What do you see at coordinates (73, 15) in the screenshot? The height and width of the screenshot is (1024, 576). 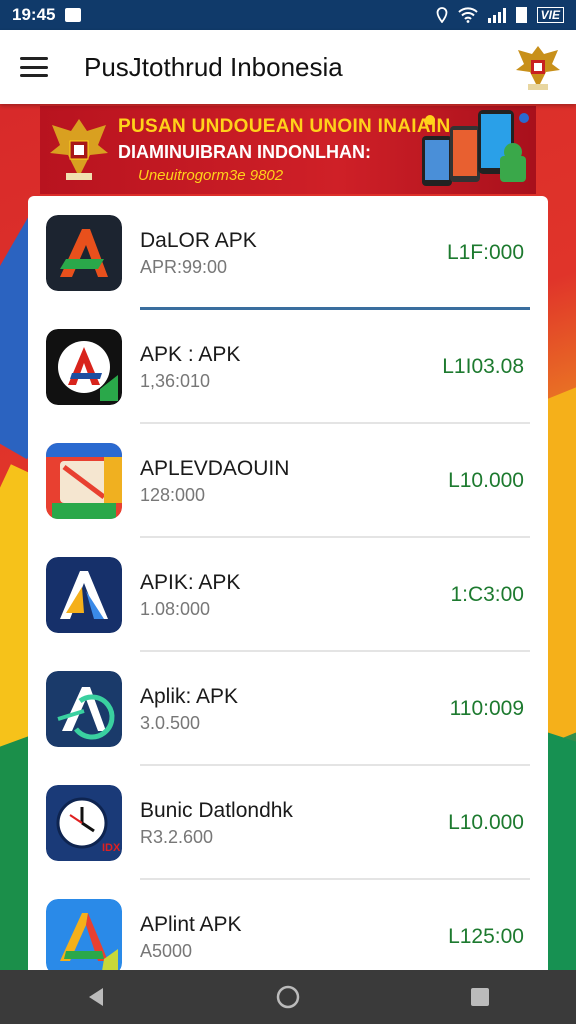 I see `notification-icon` at bounding box center [73, 15].